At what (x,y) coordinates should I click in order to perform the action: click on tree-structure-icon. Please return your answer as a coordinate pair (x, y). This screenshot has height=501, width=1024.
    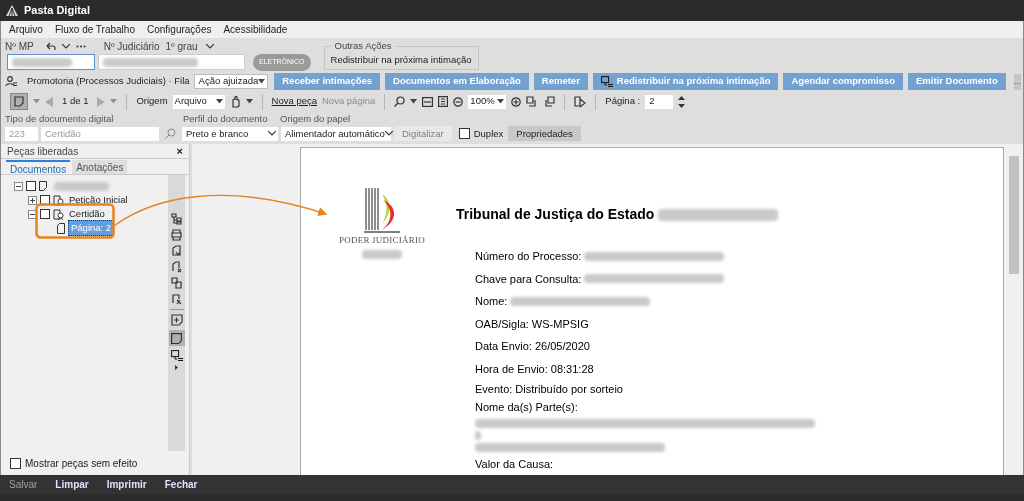
    Looking at the image, I should click on (176, 219).